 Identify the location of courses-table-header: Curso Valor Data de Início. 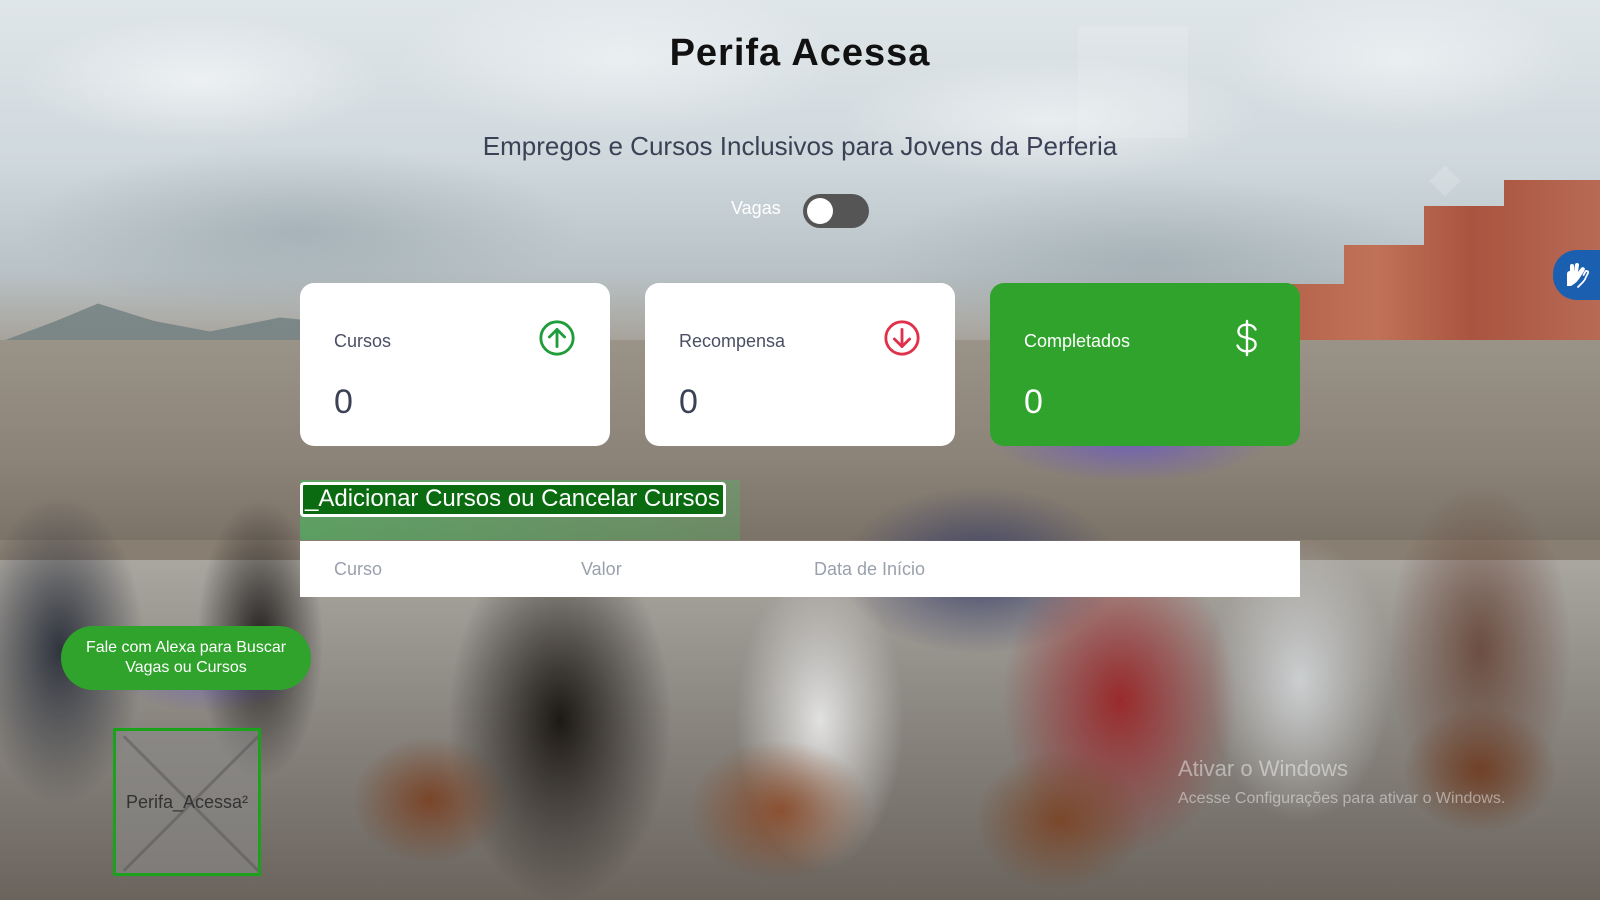
(800, 569).